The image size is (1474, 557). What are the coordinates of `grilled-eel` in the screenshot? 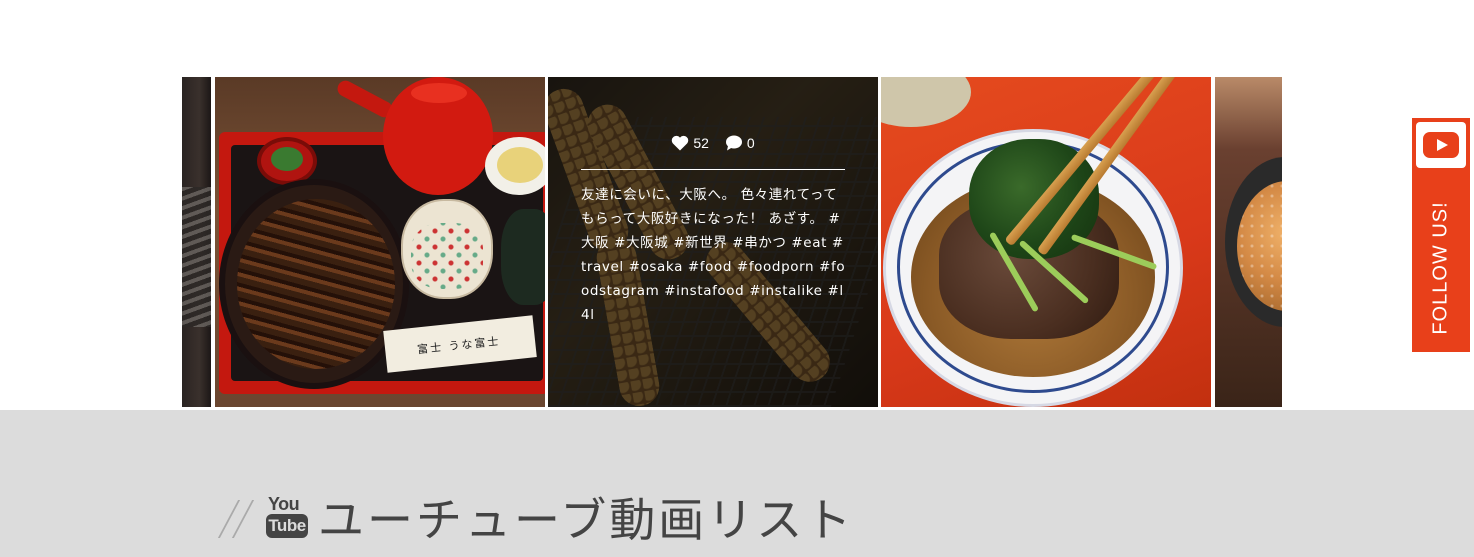 It's located at (316, 284).